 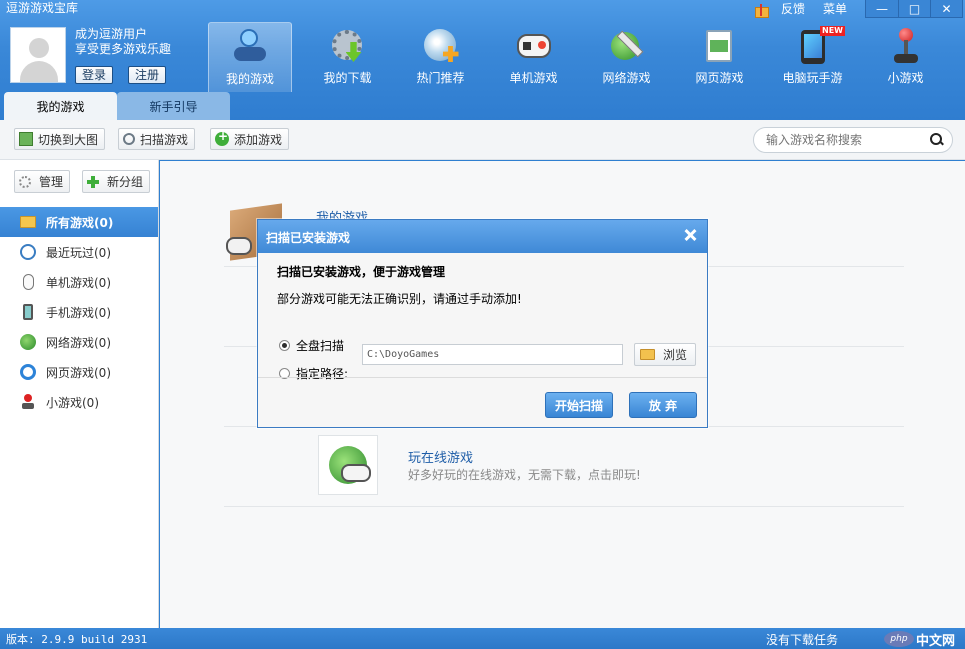 I want to click on nav-mini-games: 小游戏, so click(x=905, y=57).